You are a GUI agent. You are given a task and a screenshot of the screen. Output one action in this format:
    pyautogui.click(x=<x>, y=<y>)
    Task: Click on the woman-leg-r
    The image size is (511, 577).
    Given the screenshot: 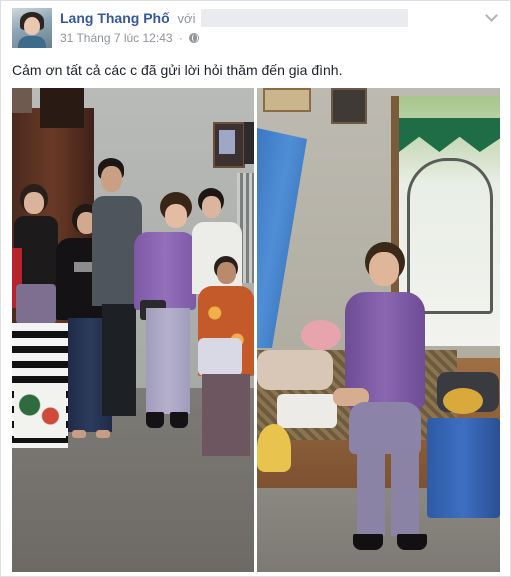 What is the action you would take?
    pyautogui.click(x=405, y=492)
    